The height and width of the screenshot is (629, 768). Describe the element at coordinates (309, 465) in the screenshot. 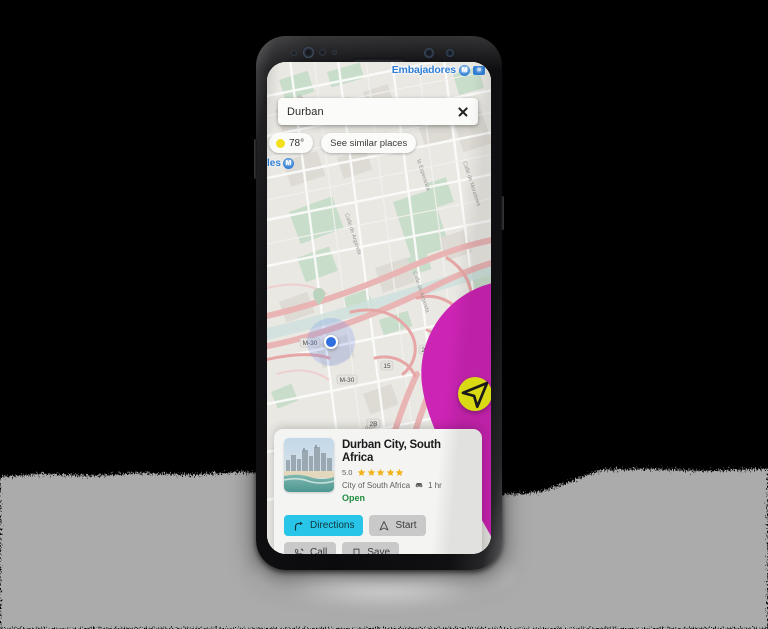

I see `place-thumbnail` at that location.